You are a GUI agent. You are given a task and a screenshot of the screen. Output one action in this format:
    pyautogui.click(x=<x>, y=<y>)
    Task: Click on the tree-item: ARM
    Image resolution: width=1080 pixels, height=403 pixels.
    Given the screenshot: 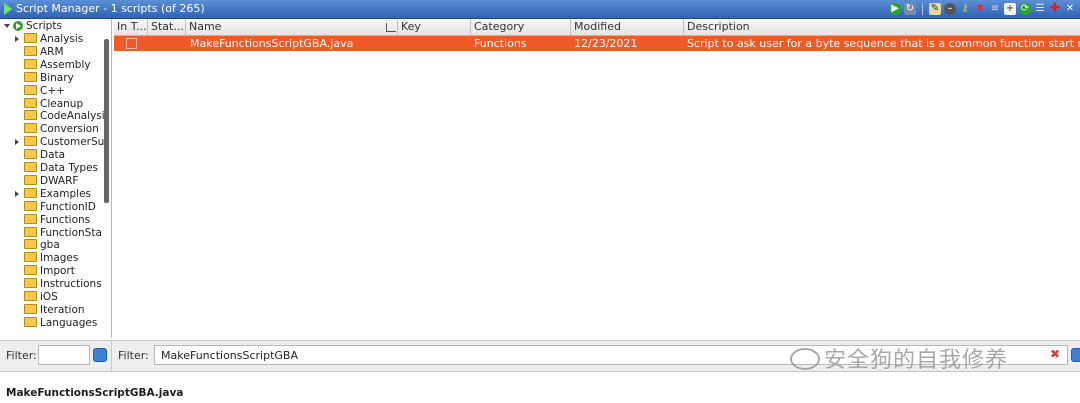 What is the action you would take?
    pyautogui.click(x=39, y=52)
    